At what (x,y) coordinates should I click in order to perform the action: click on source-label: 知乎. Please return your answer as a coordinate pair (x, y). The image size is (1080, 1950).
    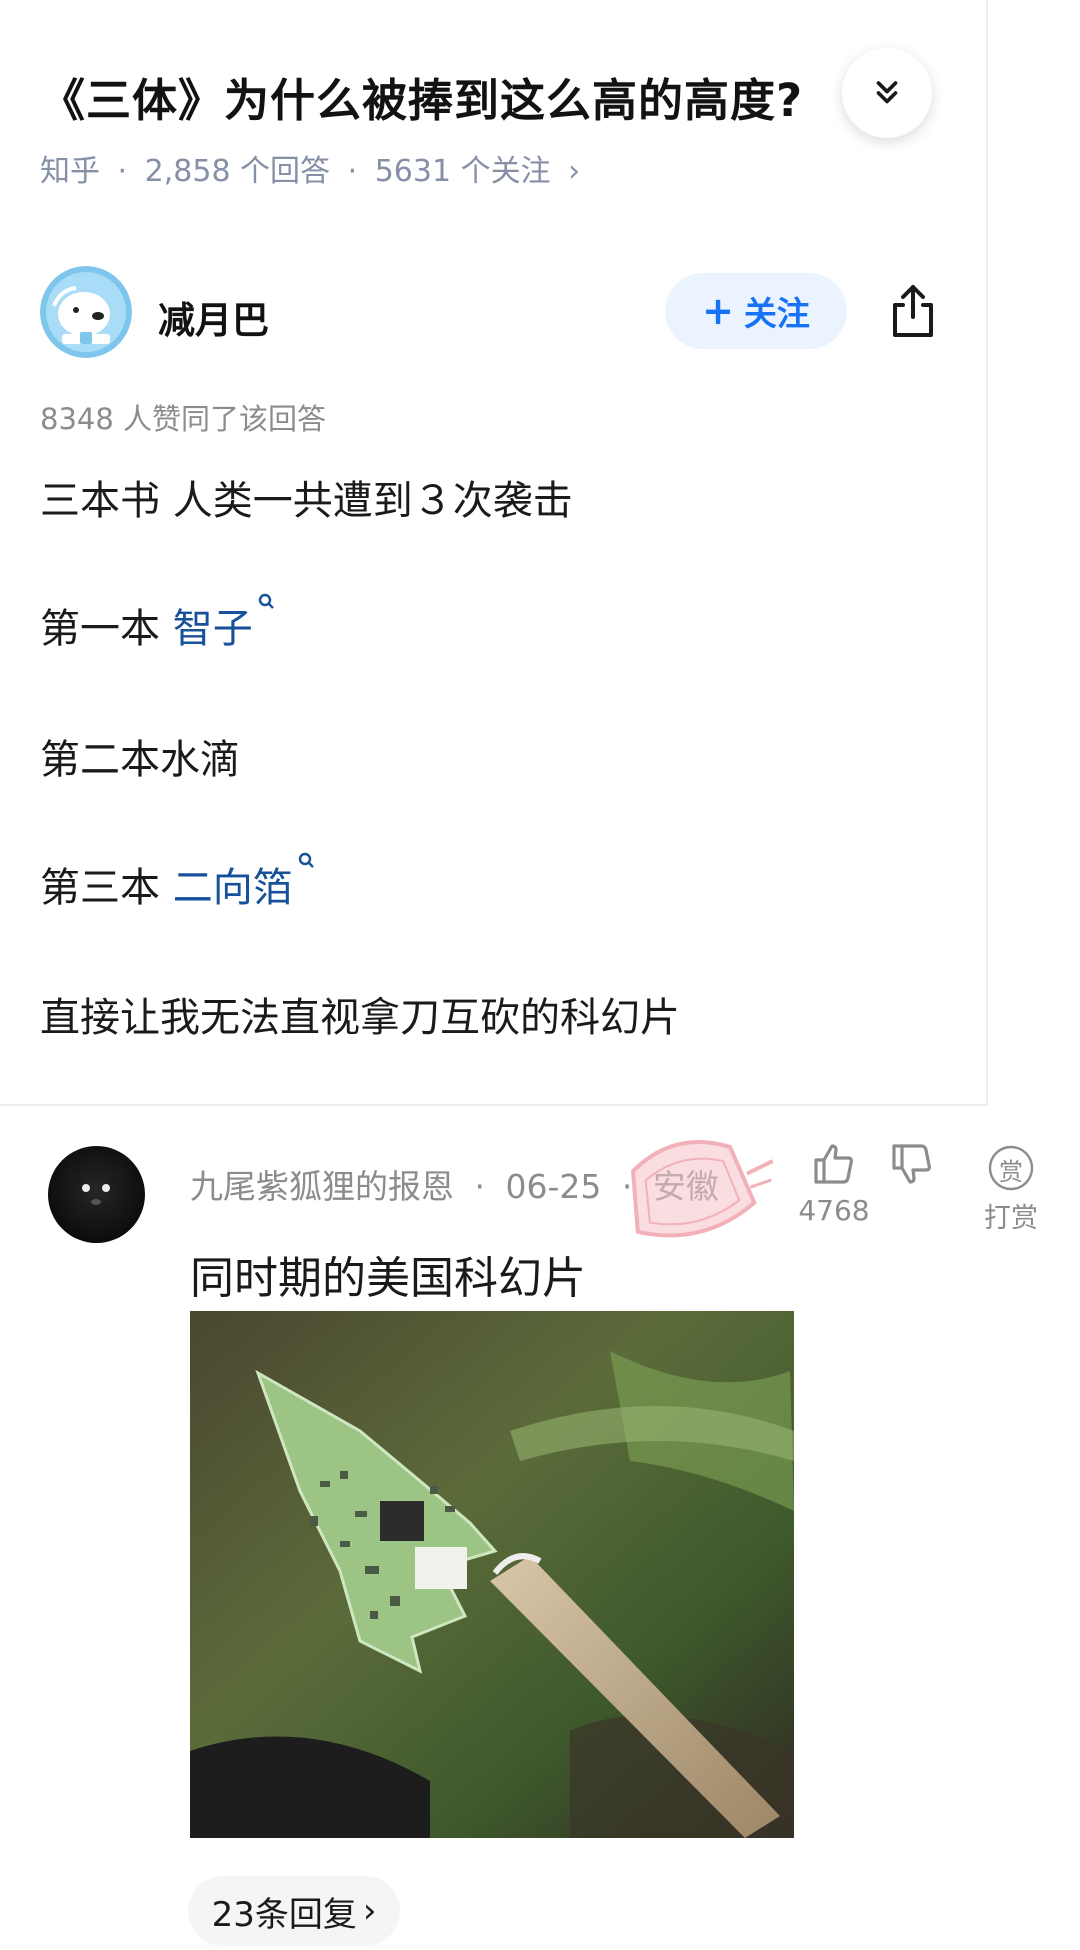
    Looking at the image, I should click on (70, 171).